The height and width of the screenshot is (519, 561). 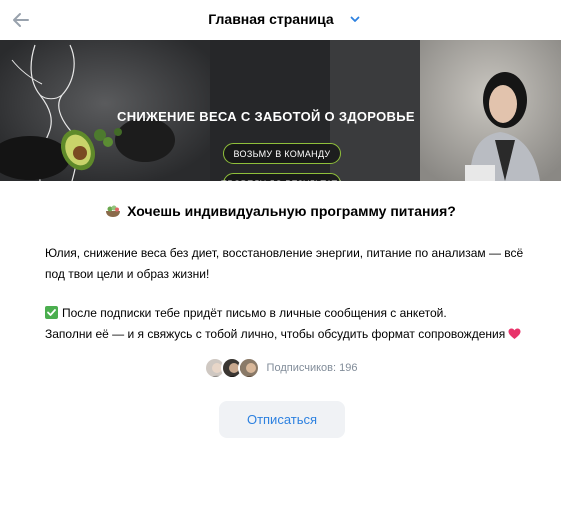 I want to click on banner-headline: СНИЖЕНИЕ ВЕСА С ЗАБОТОЙ О ЗДОРОВЬЕ, so click(x=266, y=116).